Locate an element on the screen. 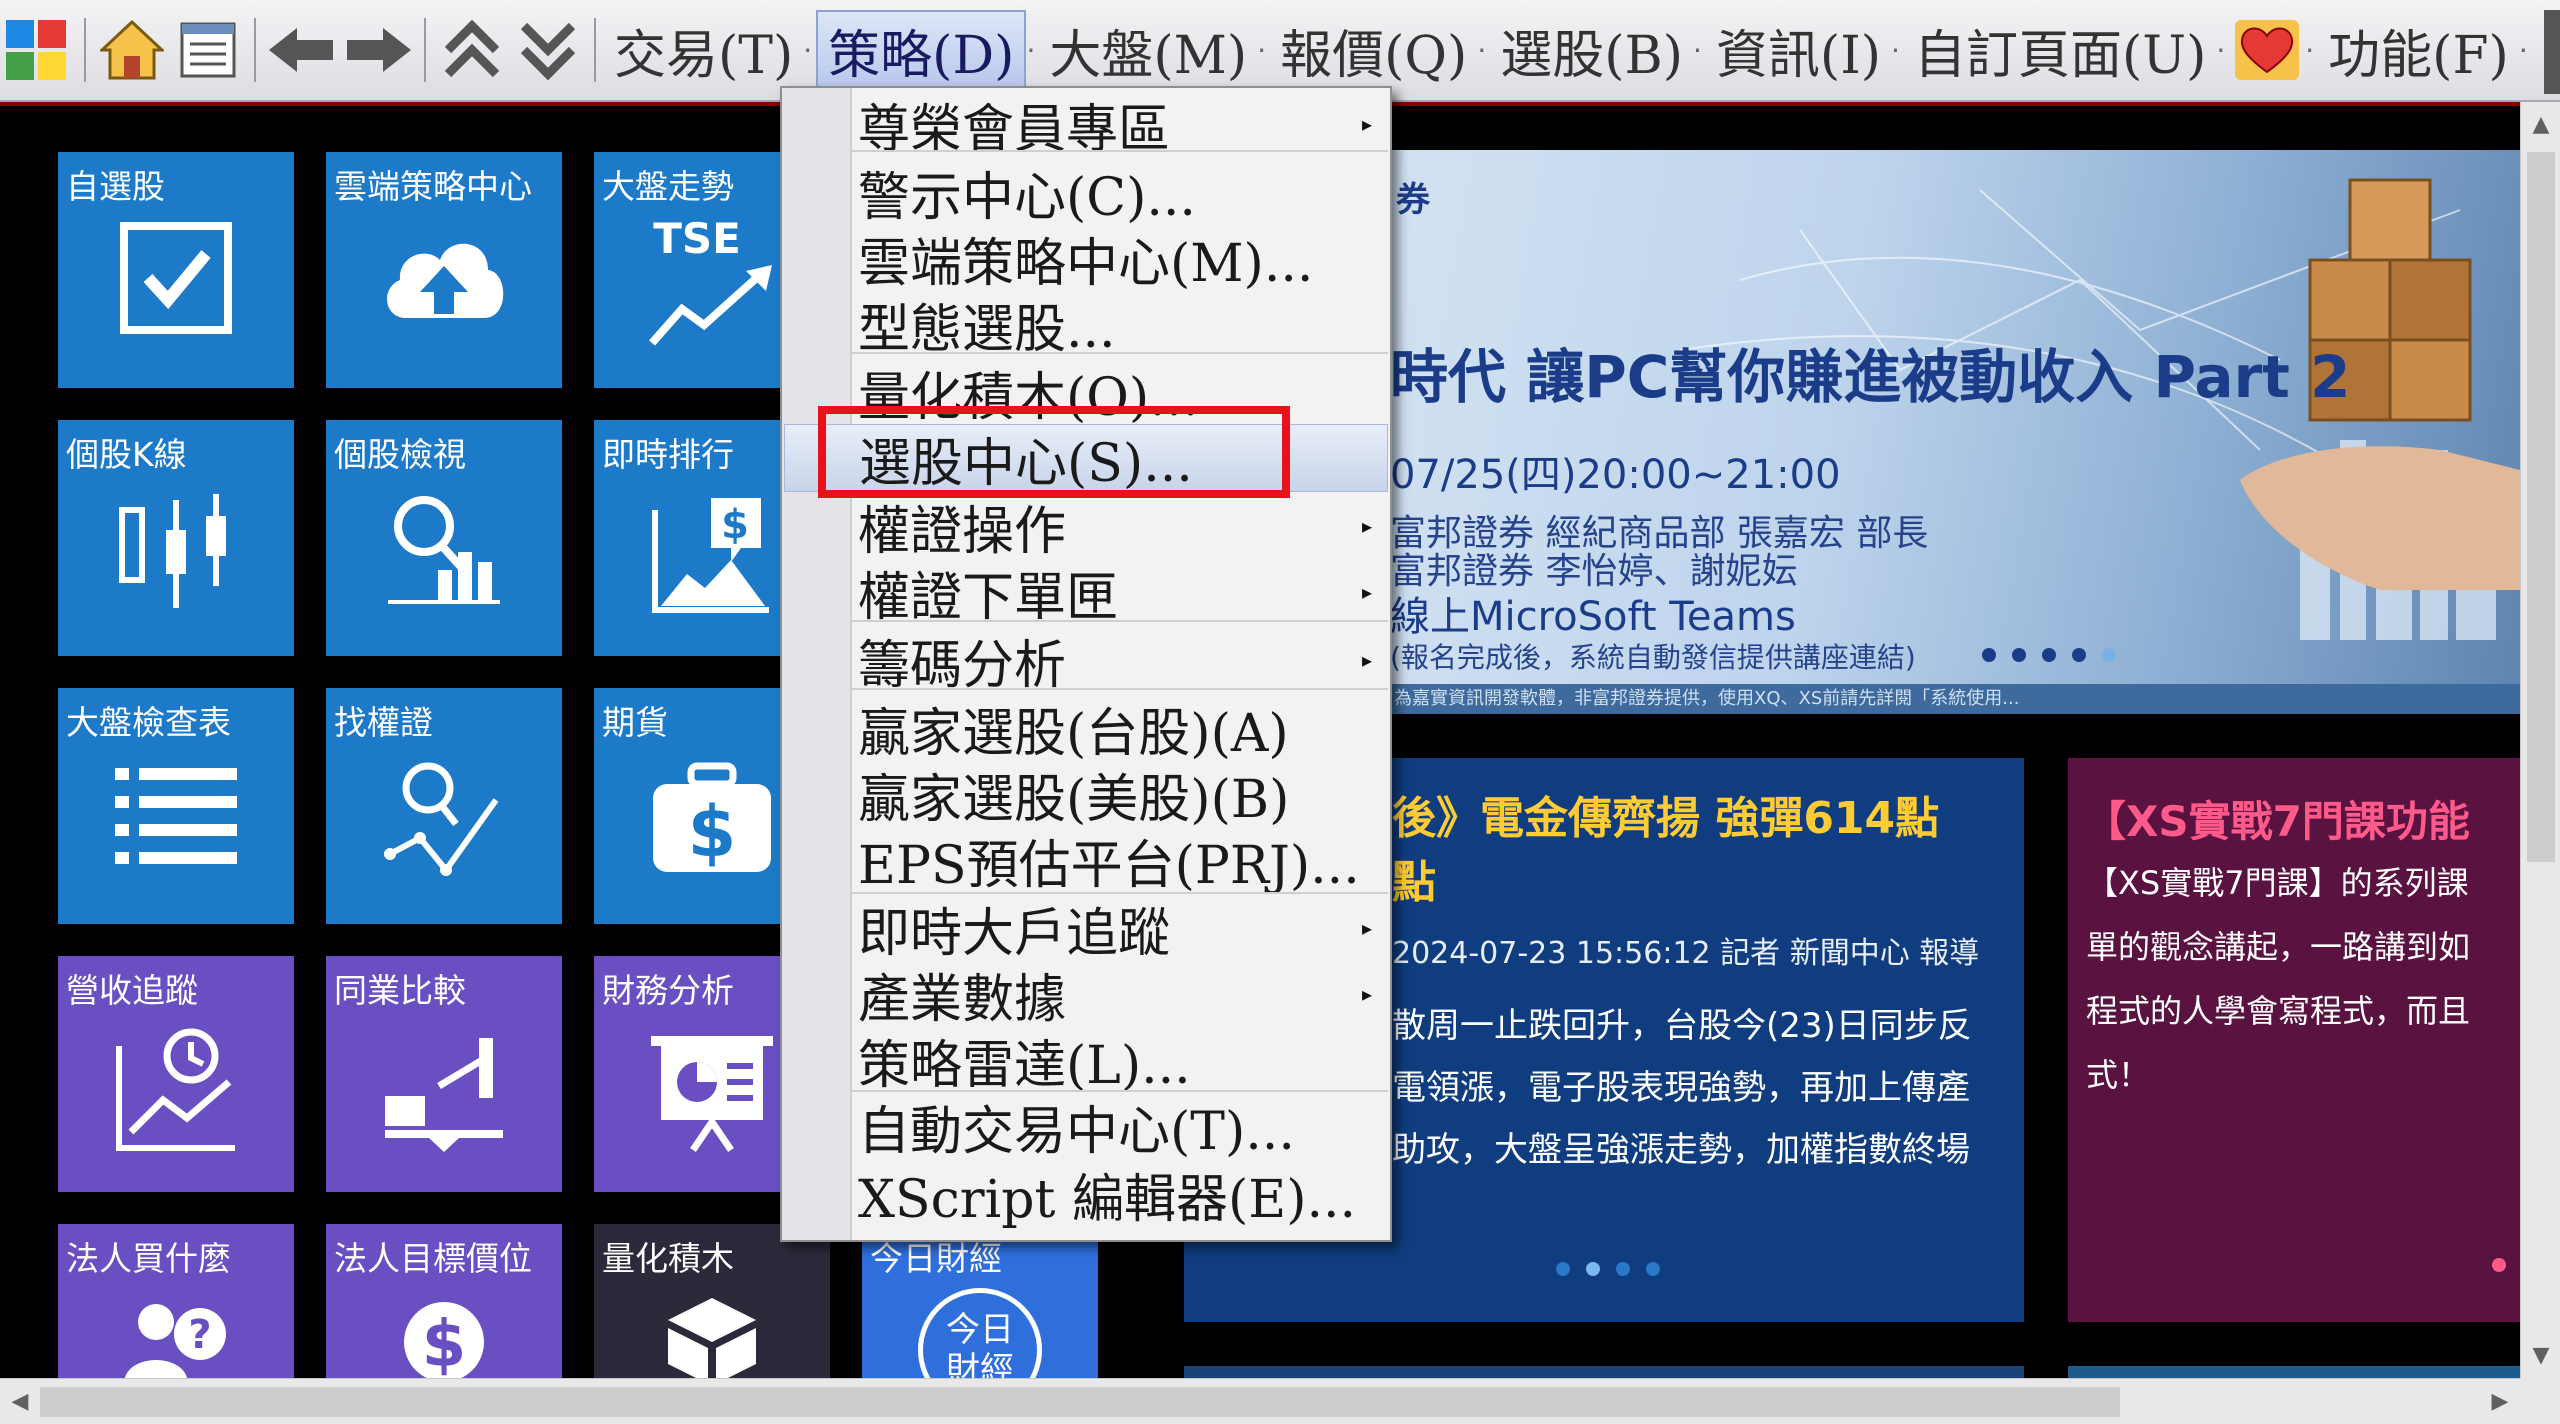  news-headline: 後》電金傳齊揚 強彈614點 is located at coordinates (1666, 818).